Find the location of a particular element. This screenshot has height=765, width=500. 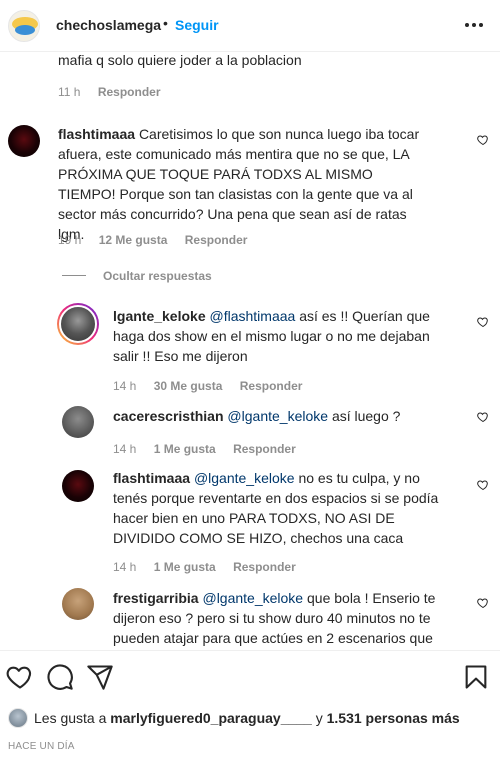

comment-avatar is located at coordinates (24, 141).